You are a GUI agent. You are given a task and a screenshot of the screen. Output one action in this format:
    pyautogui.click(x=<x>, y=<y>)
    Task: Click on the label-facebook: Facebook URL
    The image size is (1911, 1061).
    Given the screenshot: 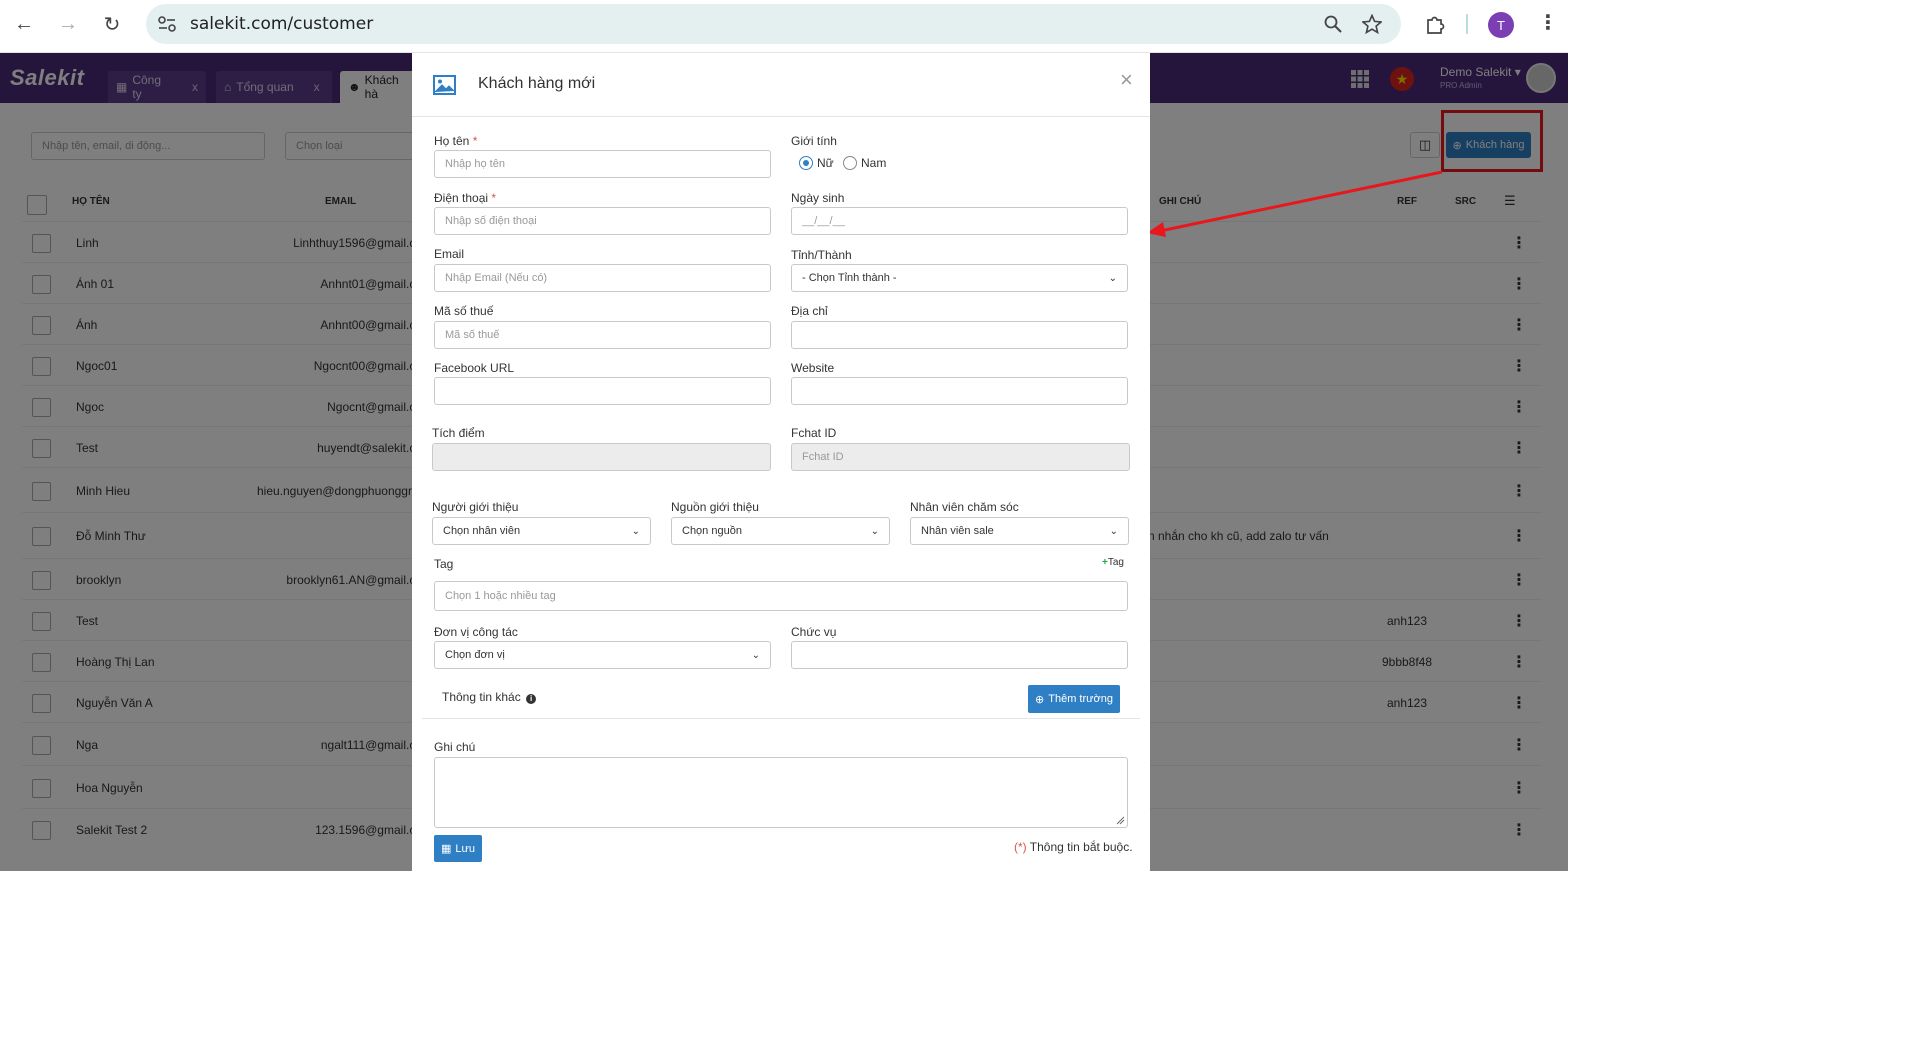 What is the action you would take?
    pyautogui.click(x=474, y=368)
    